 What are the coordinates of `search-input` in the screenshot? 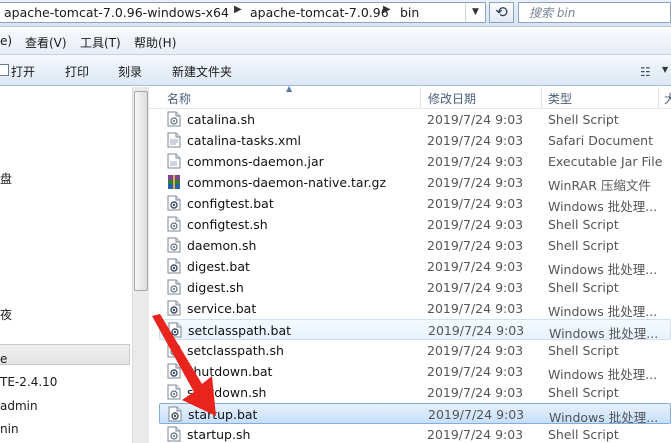 It's located at (594, 13).